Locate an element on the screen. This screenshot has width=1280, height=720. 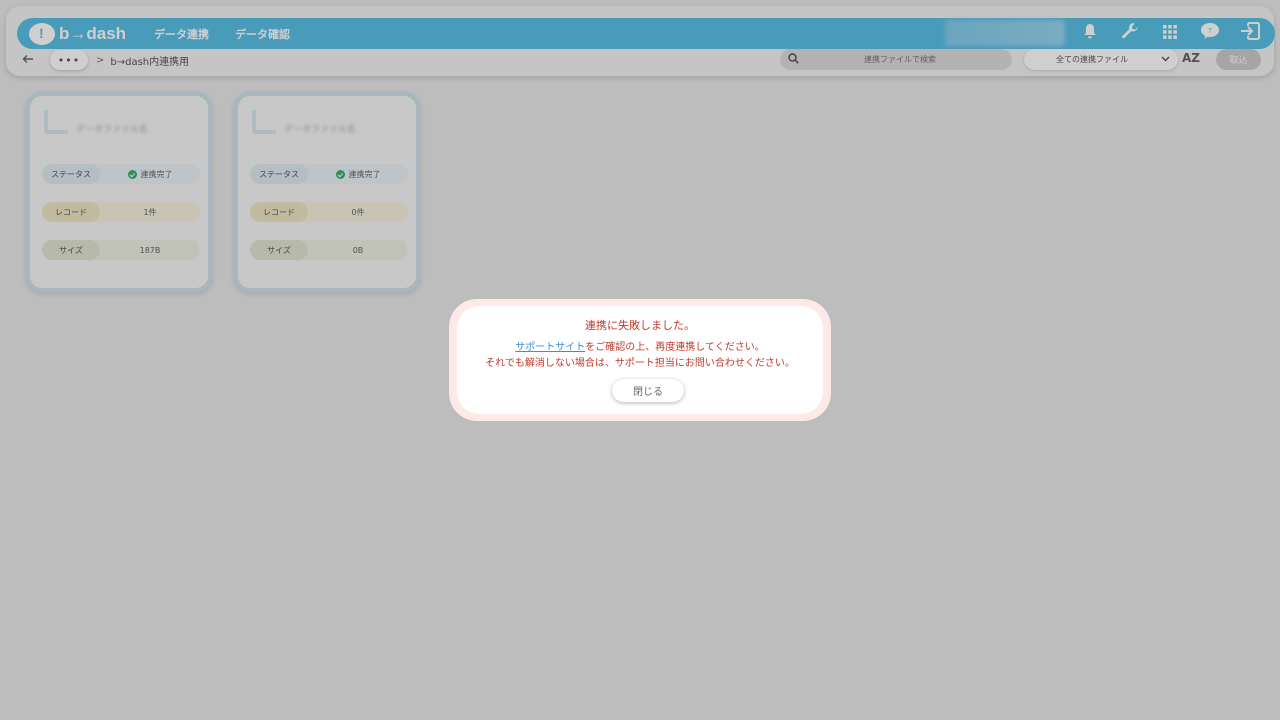
close-button: 閉じる is located at coordinates (648, 390).